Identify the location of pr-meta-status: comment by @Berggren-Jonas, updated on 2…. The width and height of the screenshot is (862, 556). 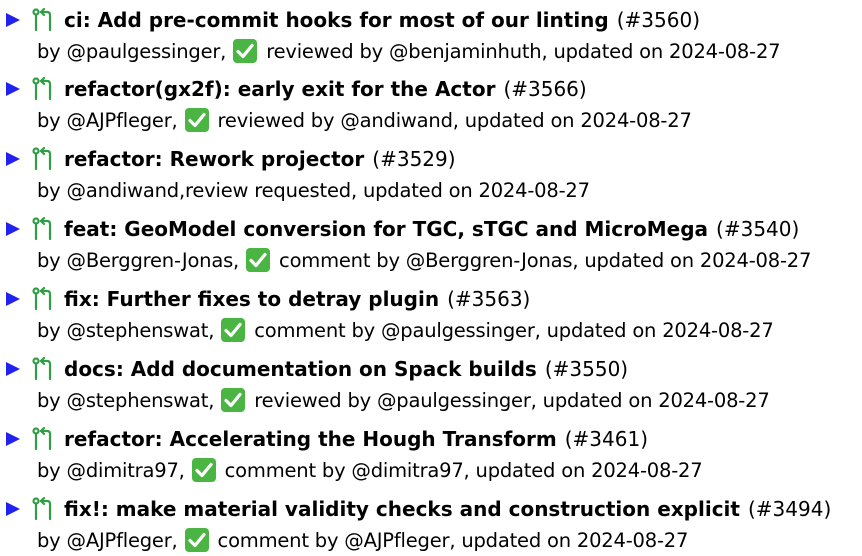
(545, 260).